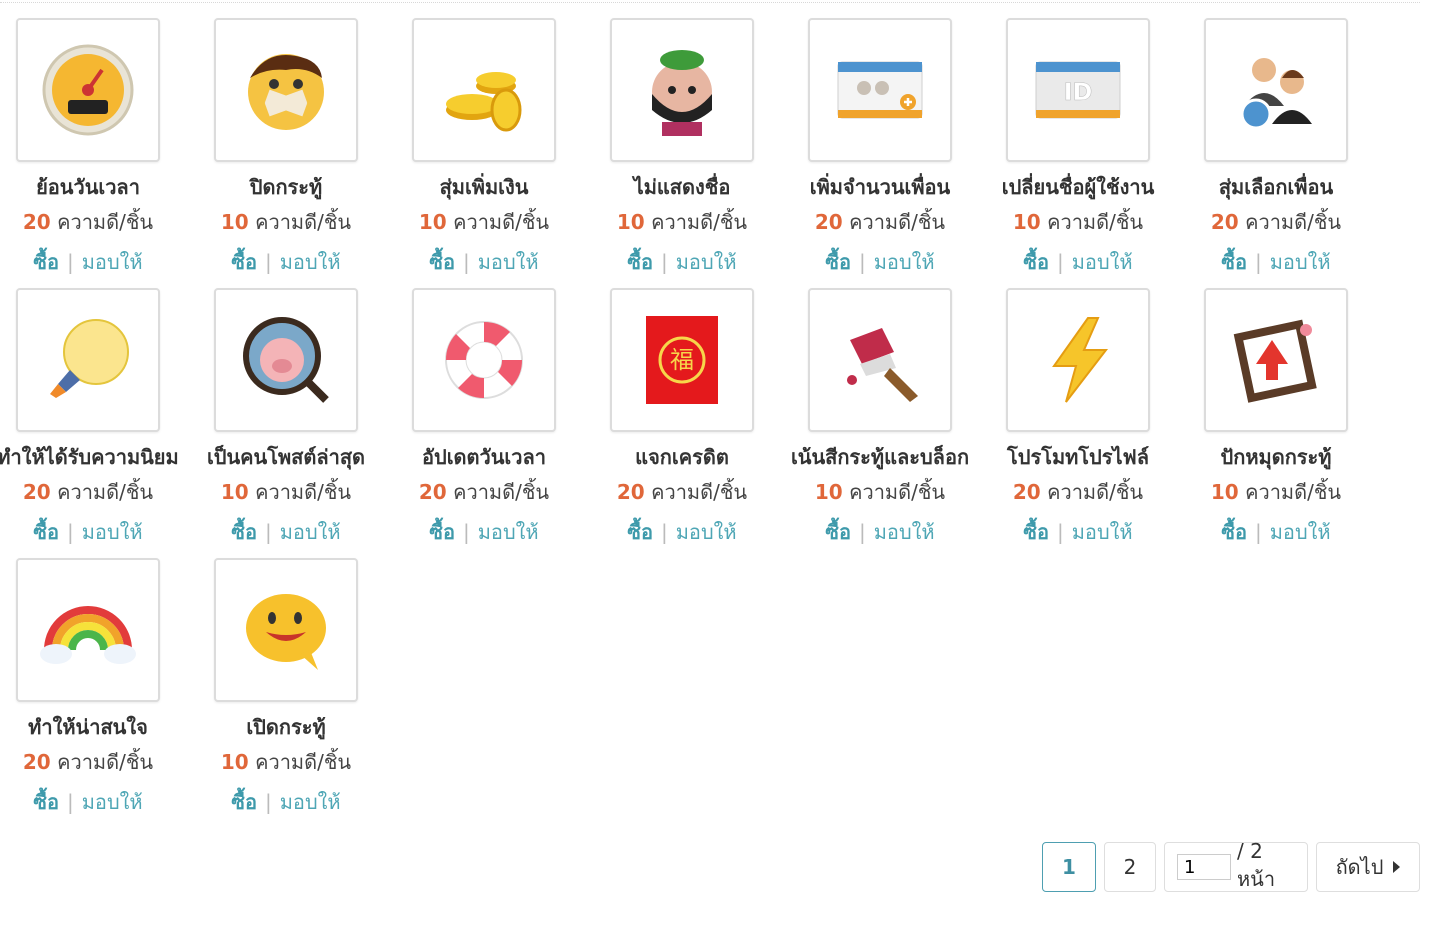  What do you see at coordinates (484, 102) in the screenshot?
I see `gold-coins-icon` at bounding box center [484, 102].